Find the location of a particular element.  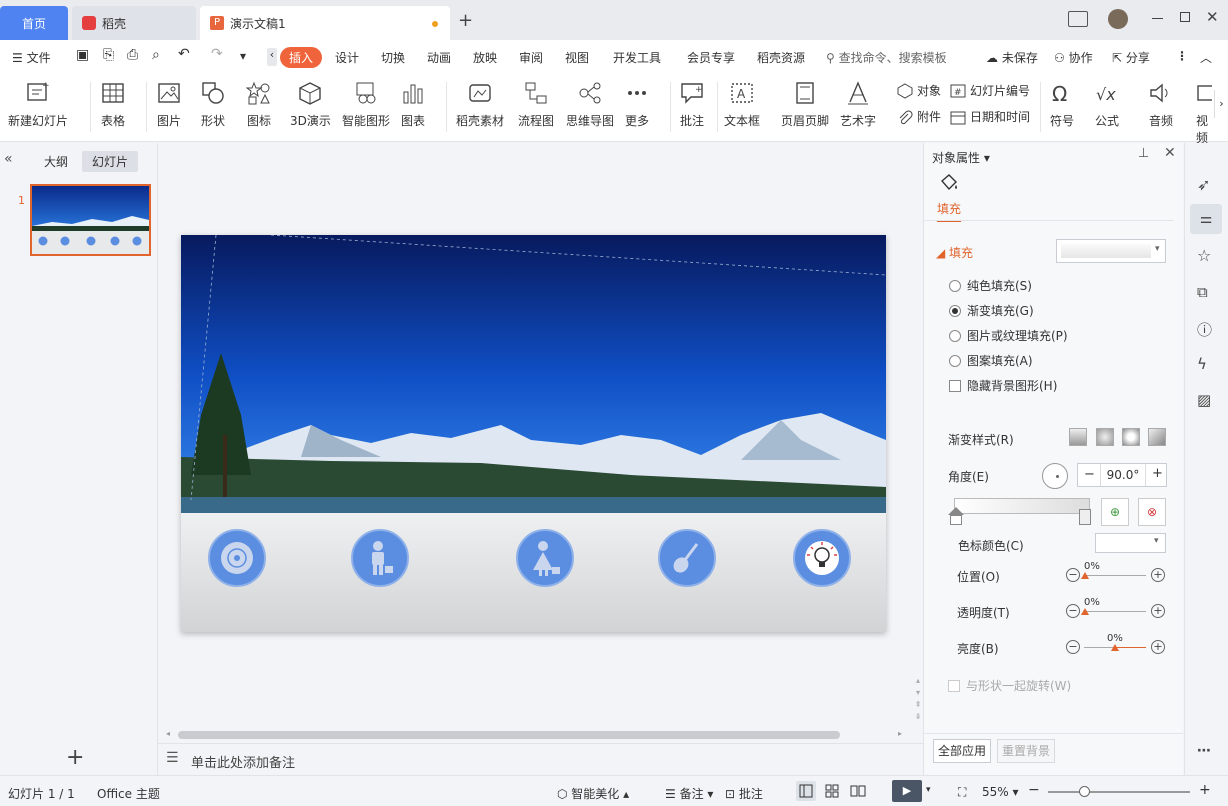

tab-fill: 填充 is located at coordinates (949, 211).